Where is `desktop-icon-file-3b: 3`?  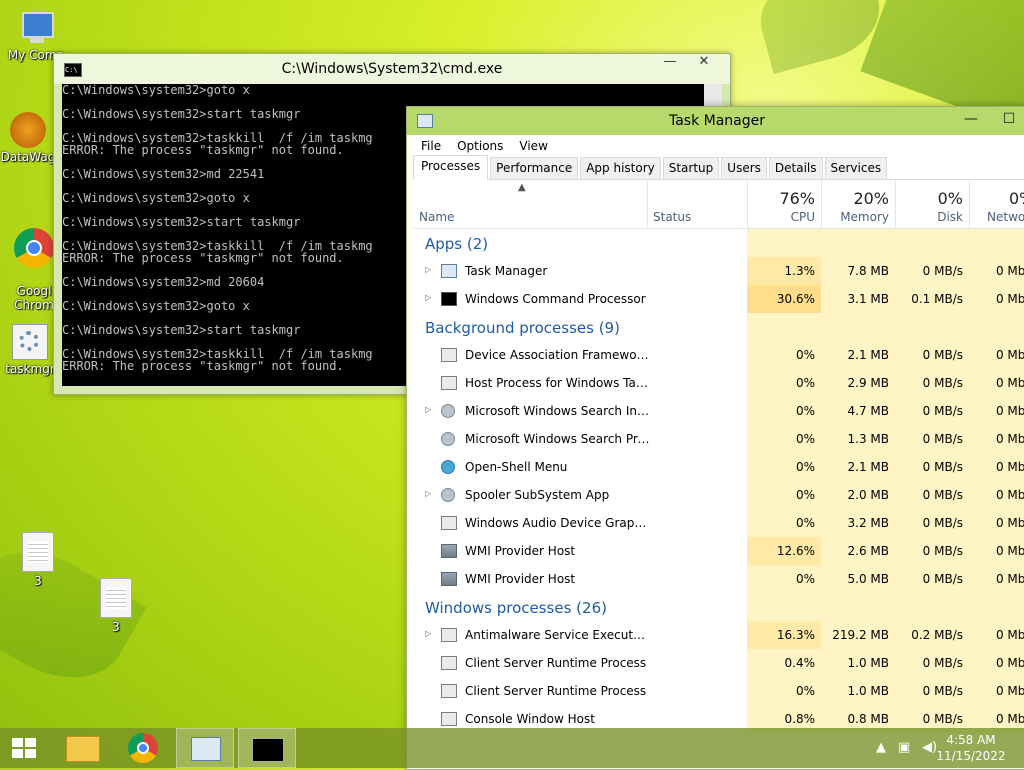
desktop-icon-file-3b: 3 is located at coordinates (116, 606).